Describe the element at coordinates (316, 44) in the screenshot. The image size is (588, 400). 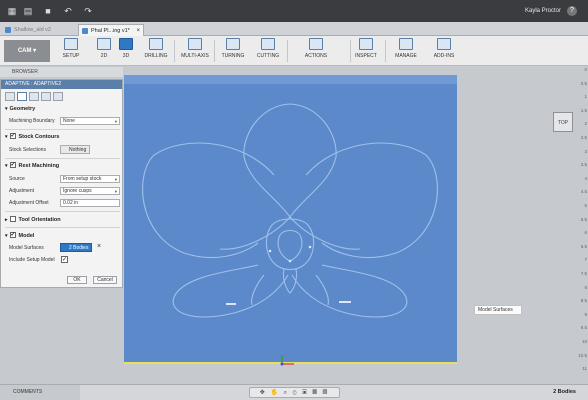
I see `actions-icon` at that location.